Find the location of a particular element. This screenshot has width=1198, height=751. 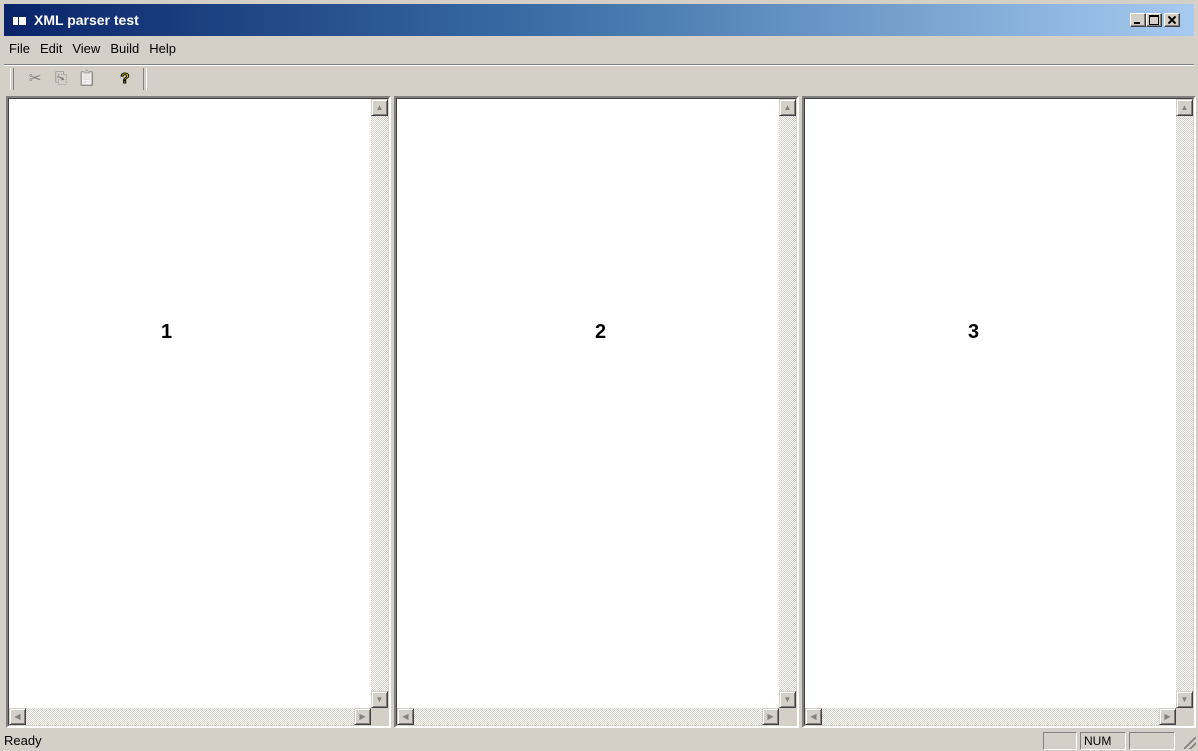

menu-view: View is located at coordinates (86, 49).